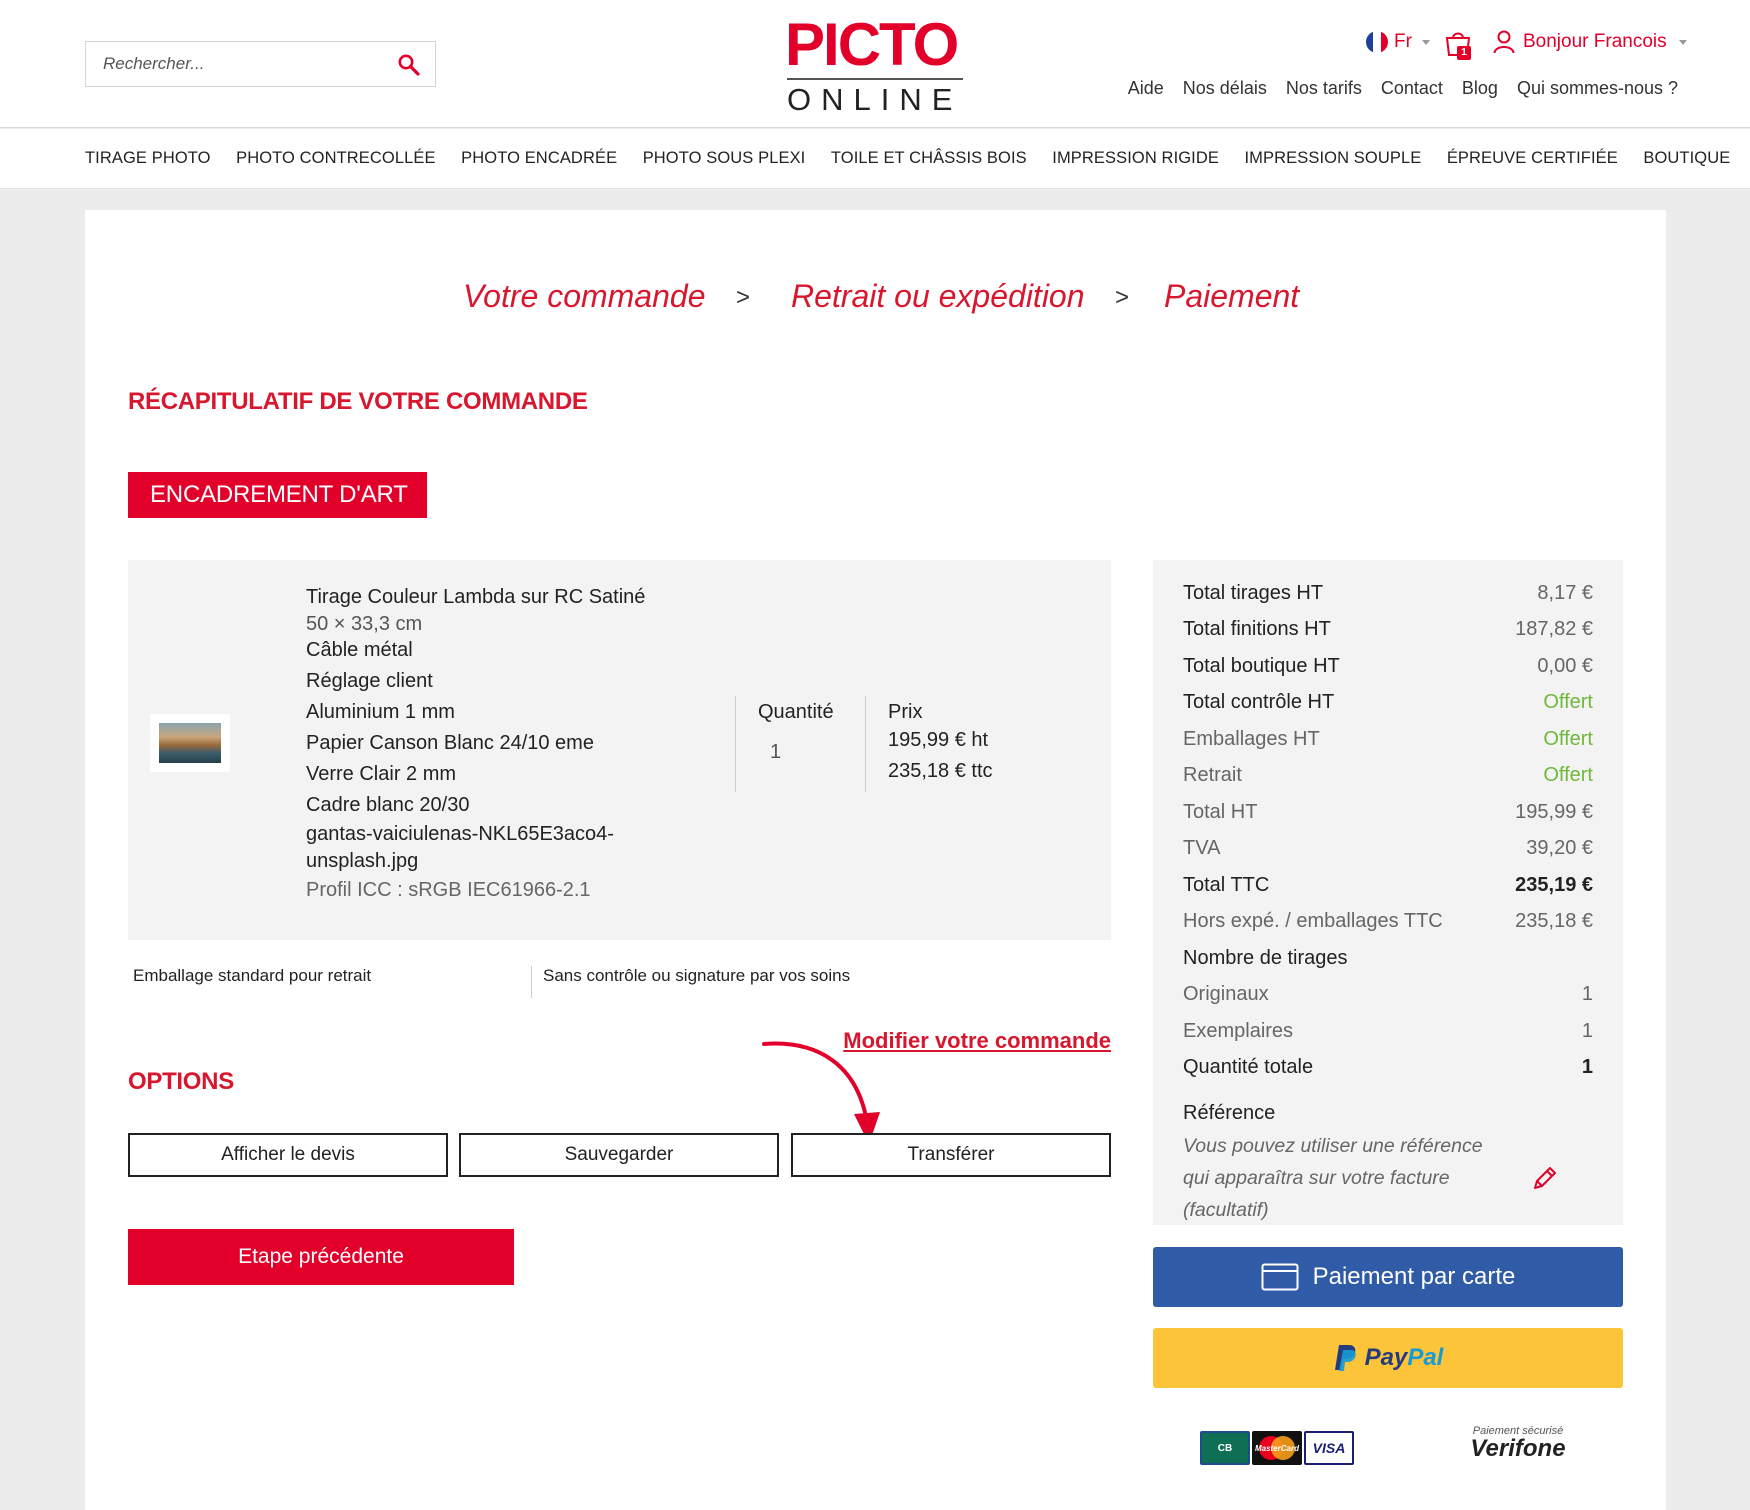 This screenshot has height=1510, width=1750. What do you see at coordinates (1225, 88) in the screenshot?
I see `link-delais: Nos délais` at bounding box center [1225, 88].